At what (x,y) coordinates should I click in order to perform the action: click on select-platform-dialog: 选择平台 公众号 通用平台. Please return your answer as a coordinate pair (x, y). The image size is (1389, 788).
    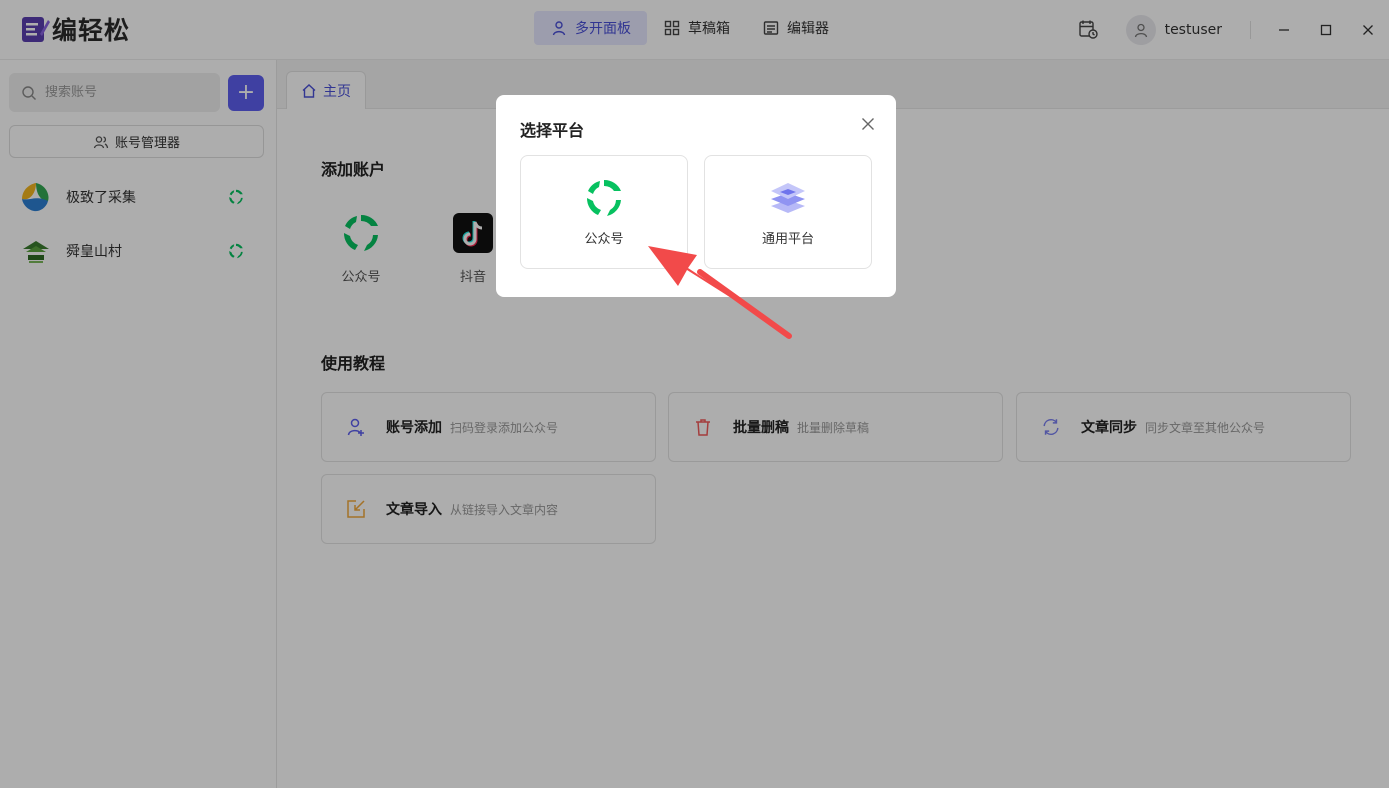
    Looking at the image, I should click on (696, 196).